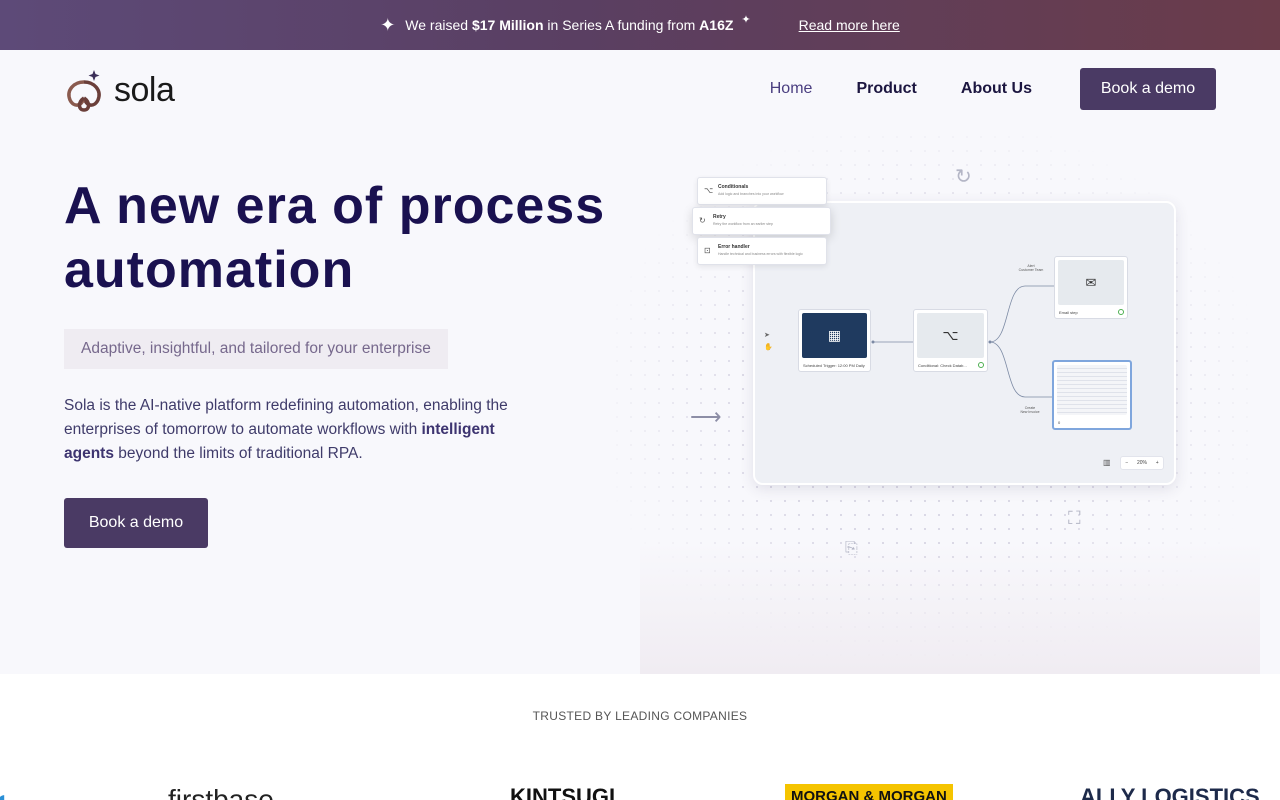  I want to click on nav-home: Home, so click(791, 89).